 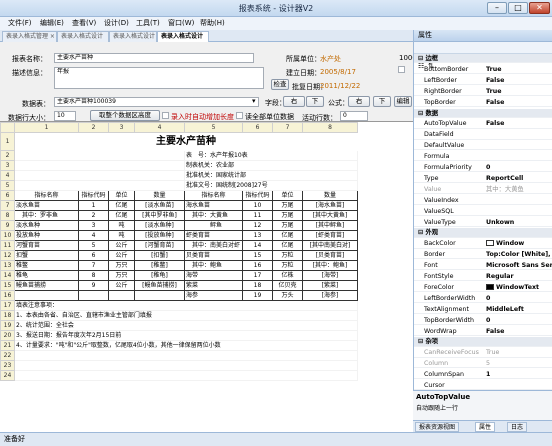 I want to click on formula-right-button: 右, so click(x=359, y=101).